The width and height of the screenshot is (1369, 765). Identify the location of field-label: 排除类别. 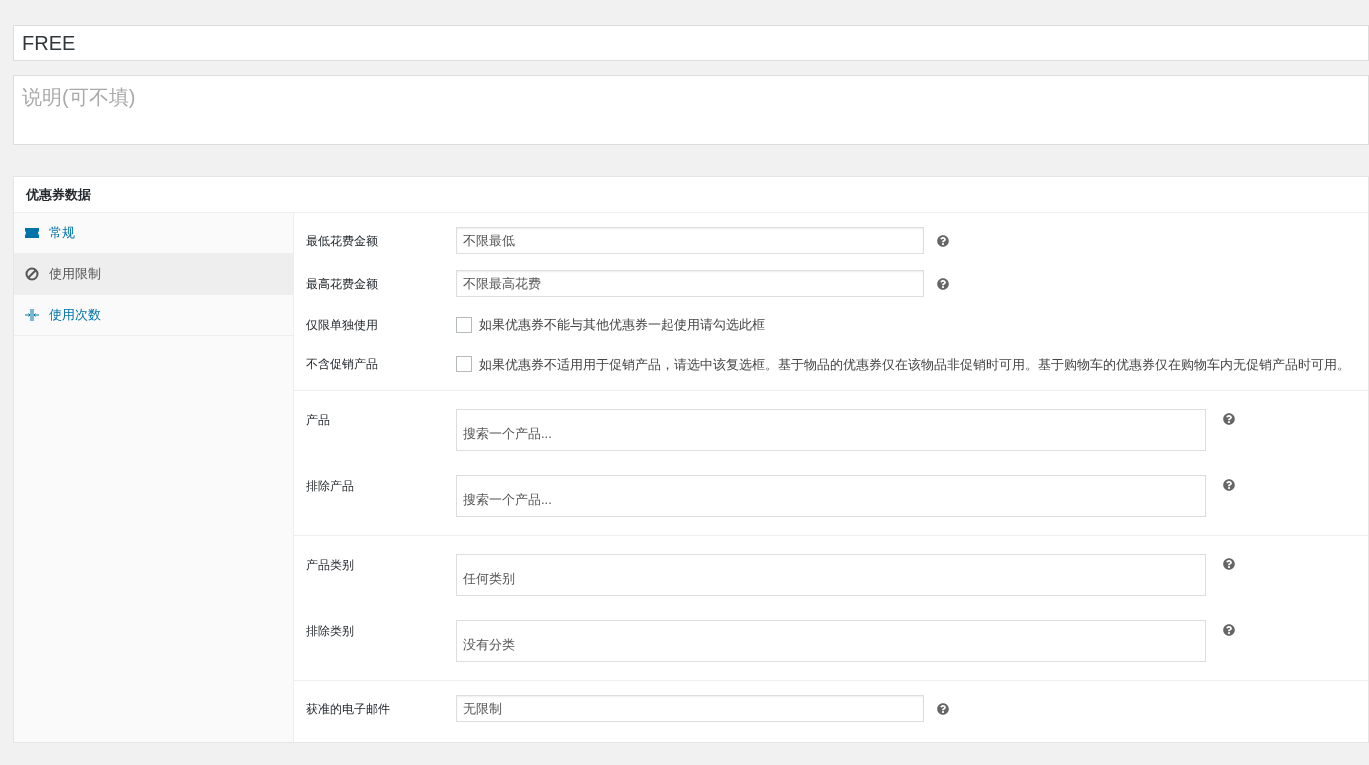
(330, 631).